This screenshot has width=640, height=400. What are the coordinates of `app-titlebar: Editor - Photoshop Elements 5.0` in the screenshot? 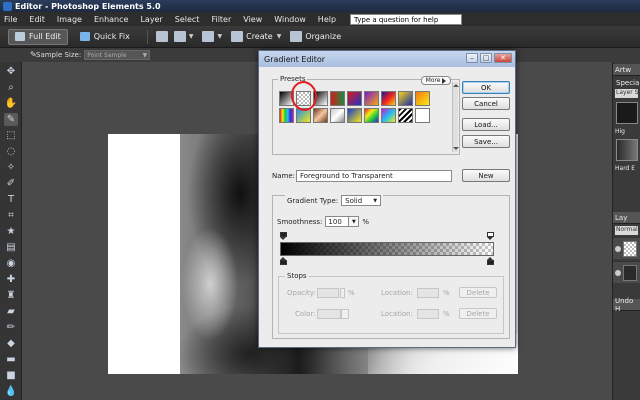 It's located at (320, 6).